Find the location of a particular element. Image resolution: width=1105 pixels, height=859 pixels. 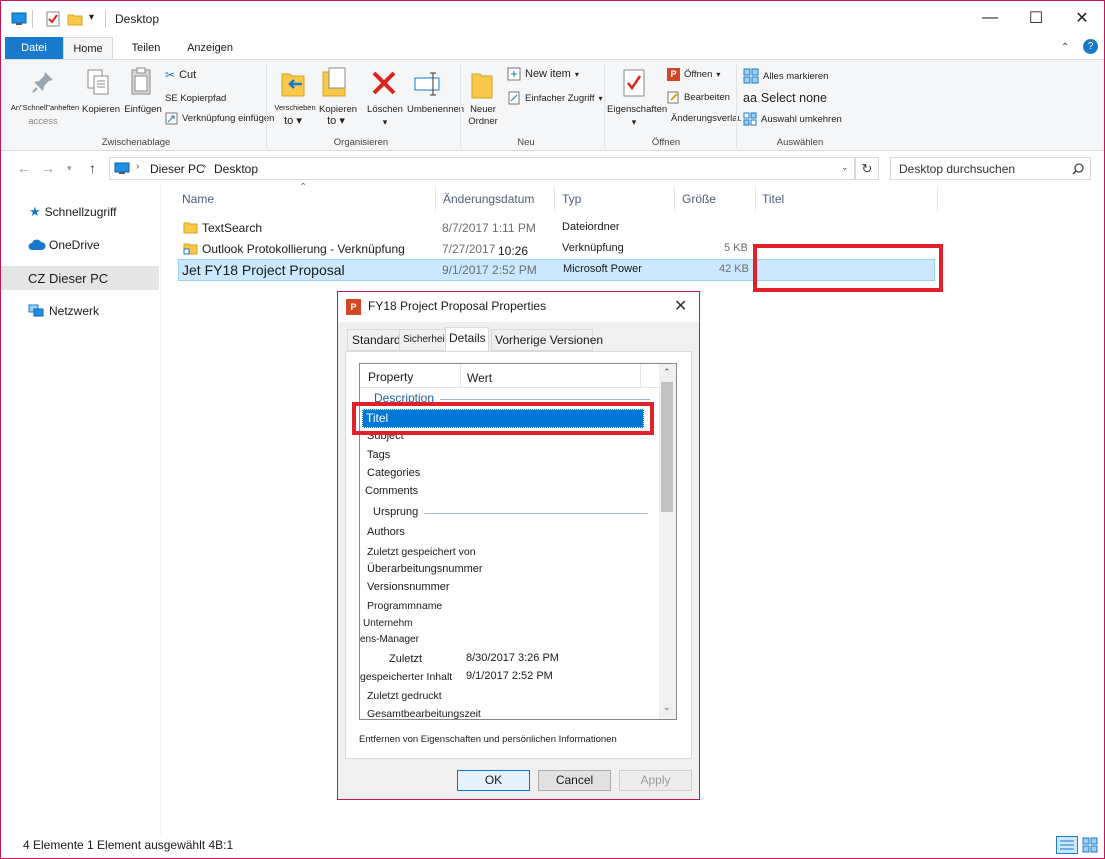

tab-teilen: Teilen is located at coordinates (146, 48).